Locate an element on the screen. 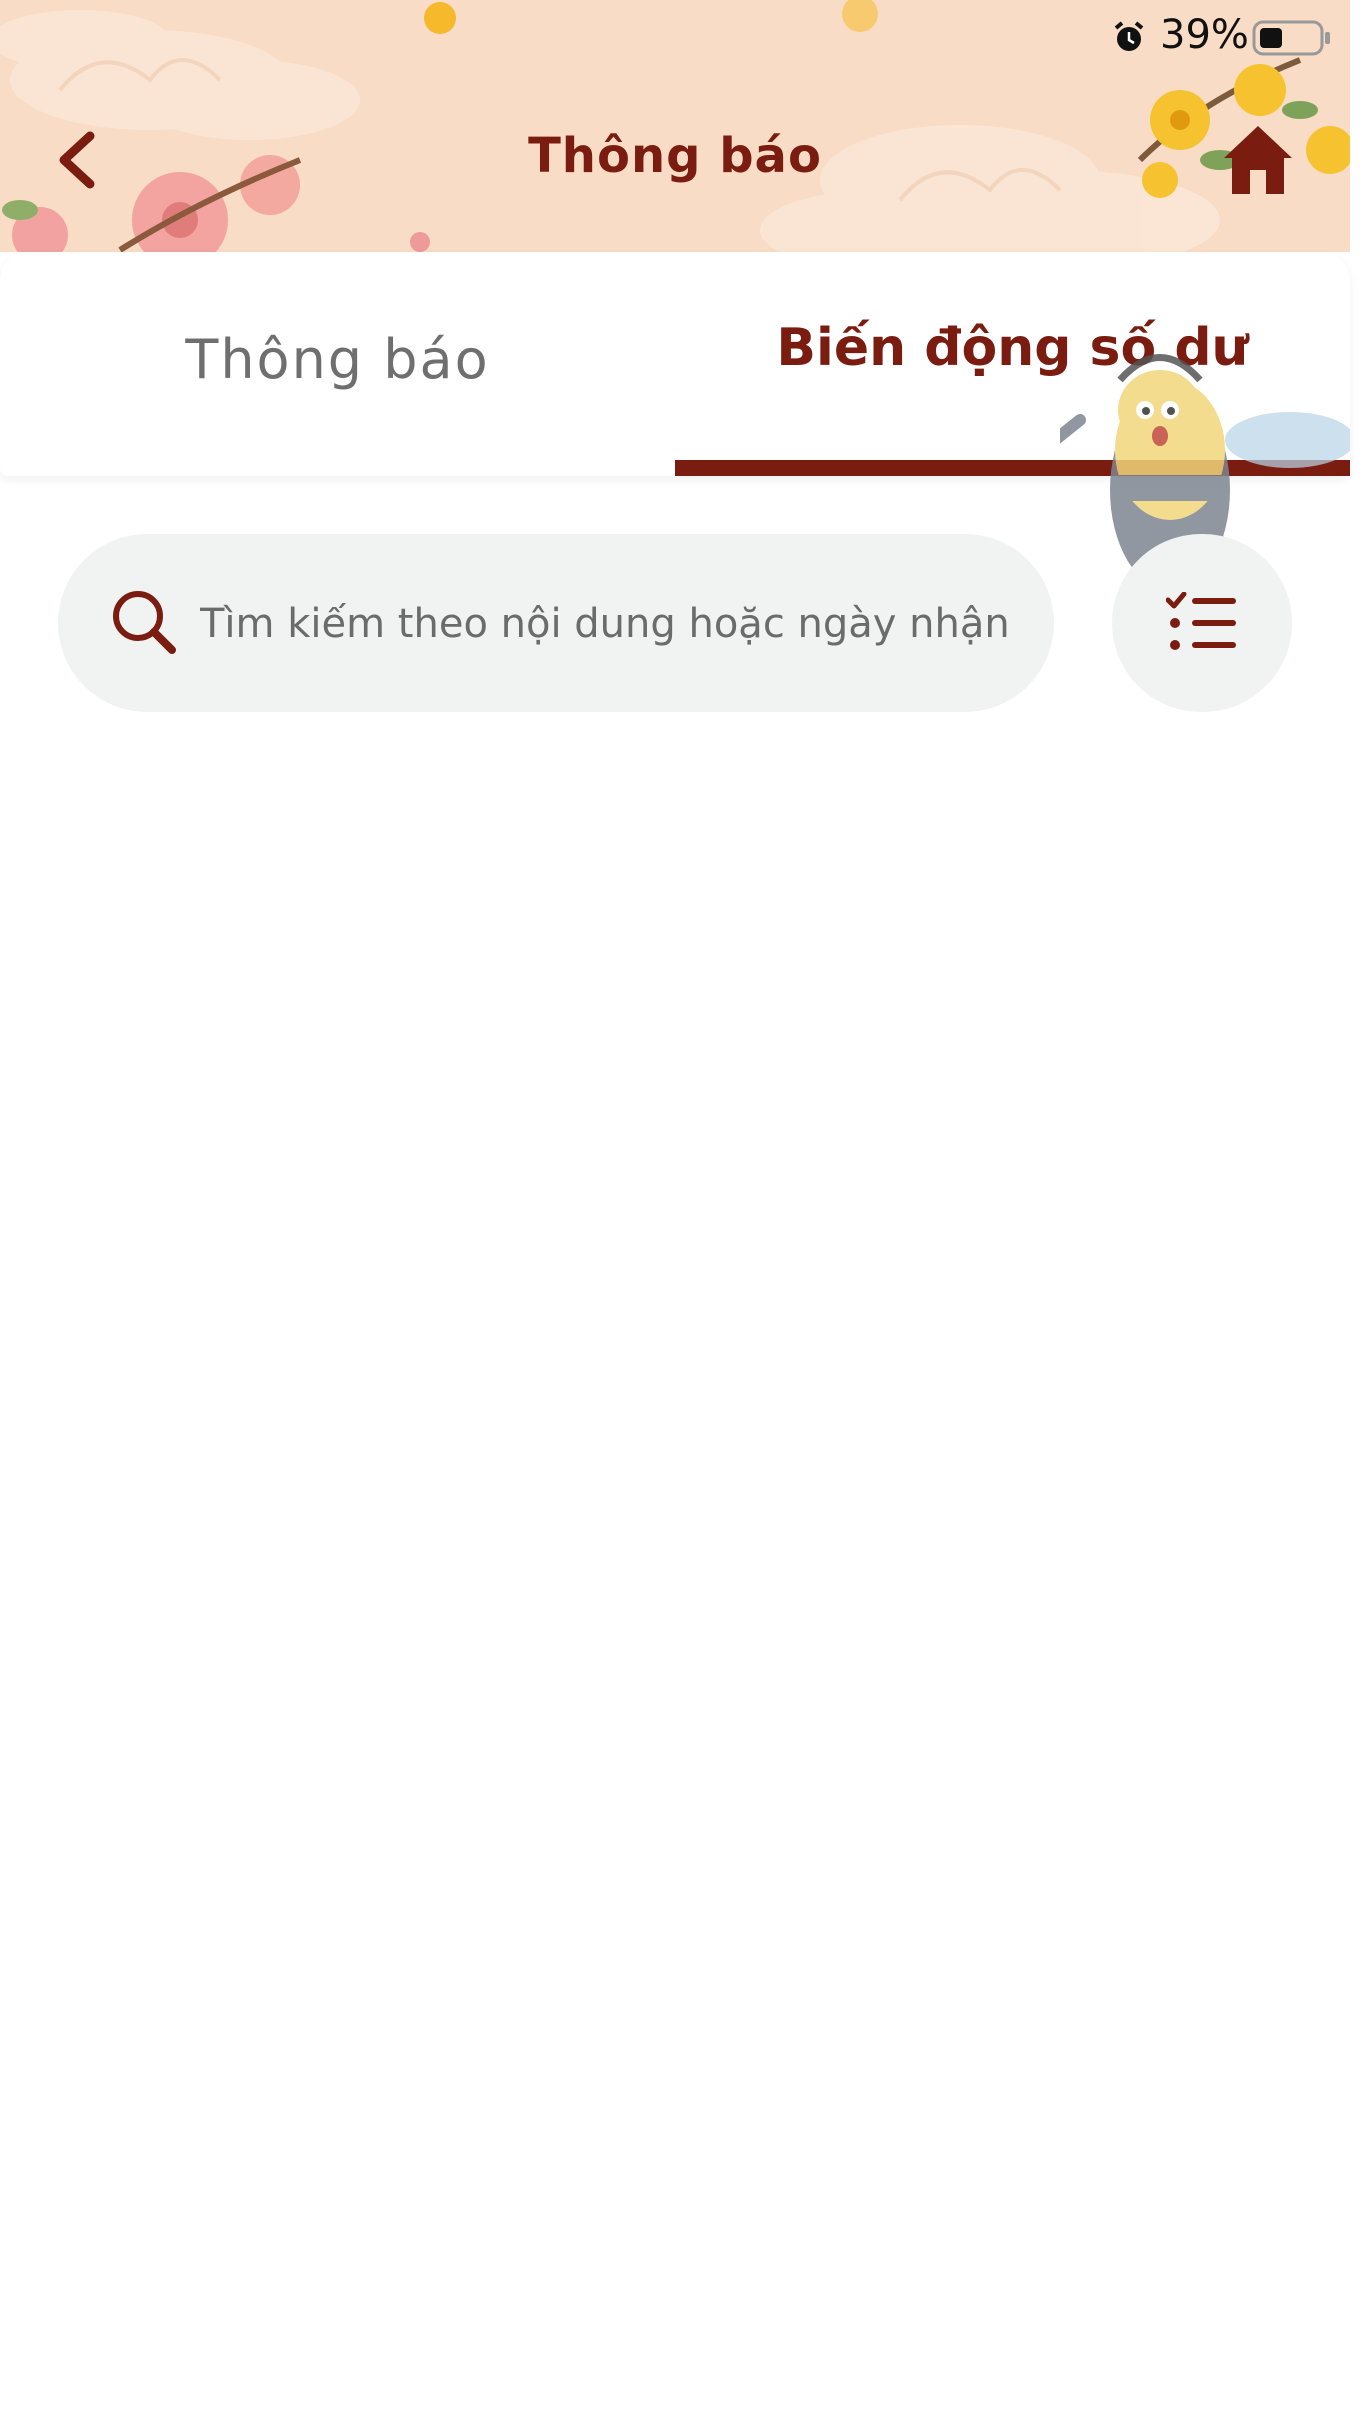 This screenshot has width=1370, height=2436. right-edge is located at coordinates (1360, 1218).